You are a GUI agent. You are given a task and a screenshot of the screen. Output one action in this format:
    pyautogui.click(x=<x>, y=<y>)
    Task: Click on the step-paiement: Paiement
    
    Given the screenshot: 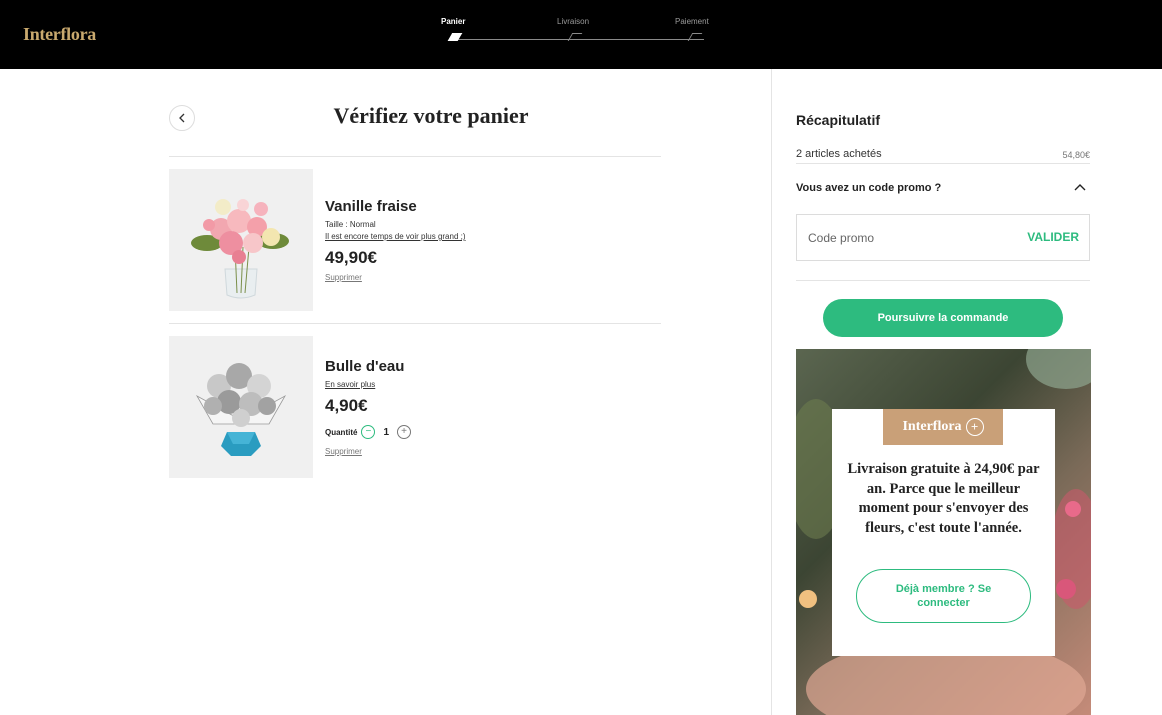 What is the action you would take?
    pyautogui.click(x=692, y=21)
    